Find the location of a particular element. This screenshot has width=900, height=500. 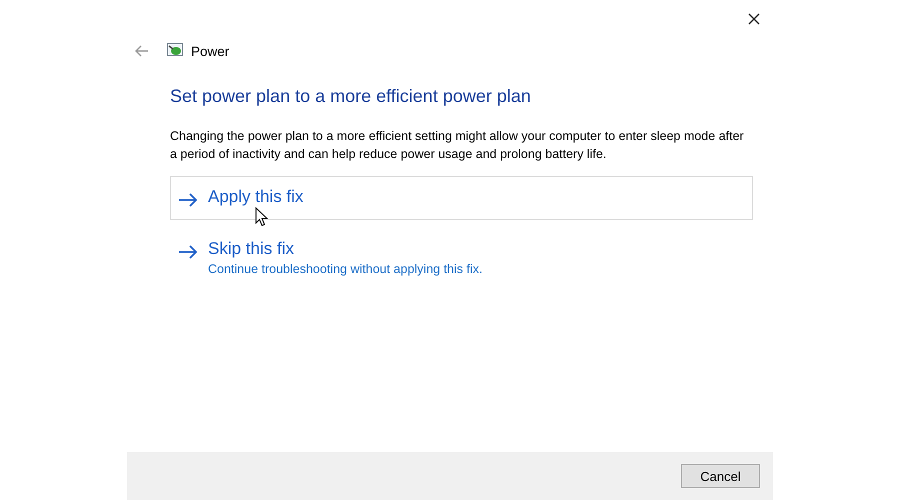

back-arrow-icon is located at coordinates (141, 51).